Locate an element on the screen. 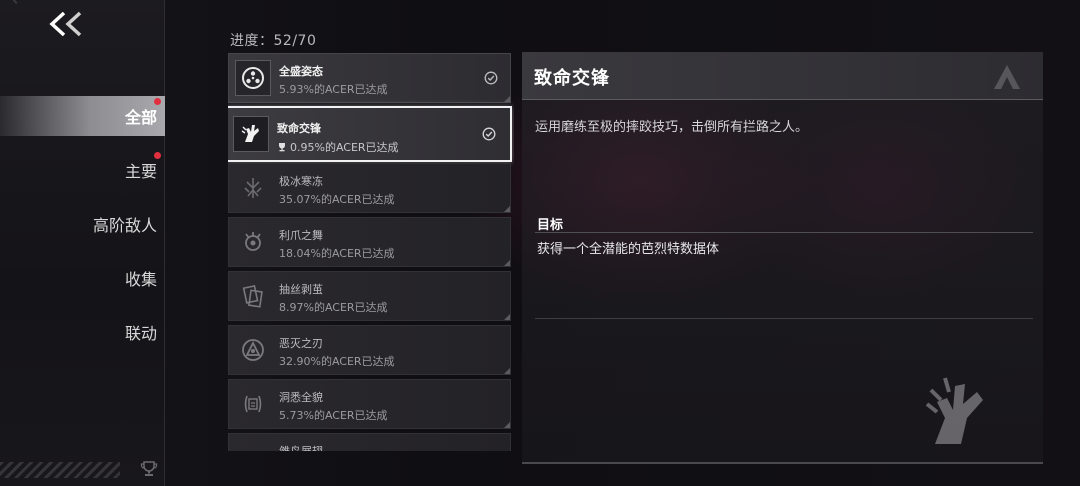 Image resolution: width=1080 pixels, height=486 pixels. brand-logo-icon is located at coordinates (1007, 77).